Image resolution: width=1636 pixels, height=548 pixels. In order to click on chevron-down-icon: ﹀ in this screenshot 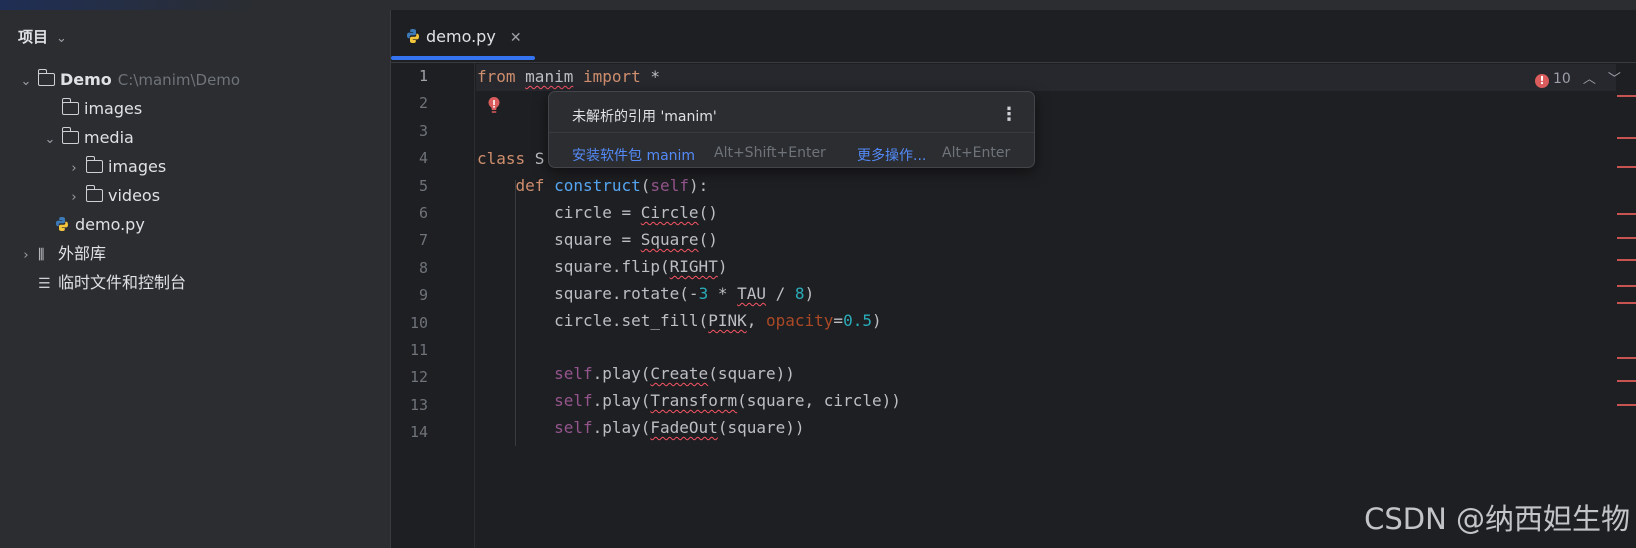, I will do `click(1614, 79)`.